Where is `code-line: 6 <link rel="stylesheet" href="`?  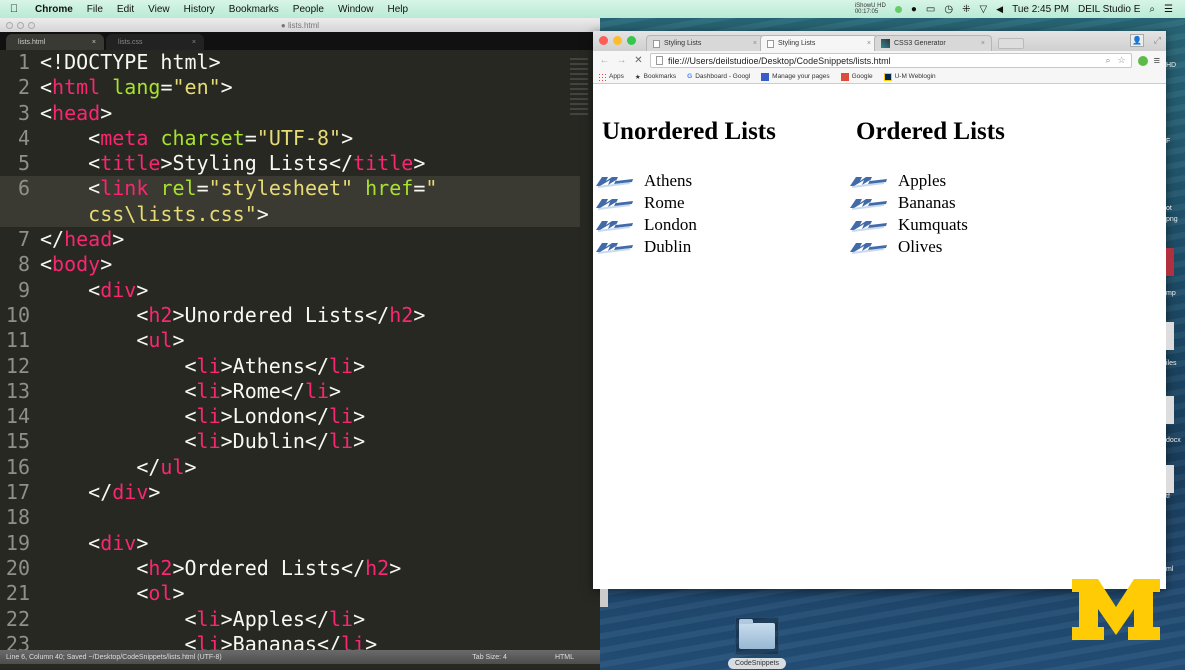 code-line: 6 <link rel="stylesheet" href=" is located at coordinates (290, 189).